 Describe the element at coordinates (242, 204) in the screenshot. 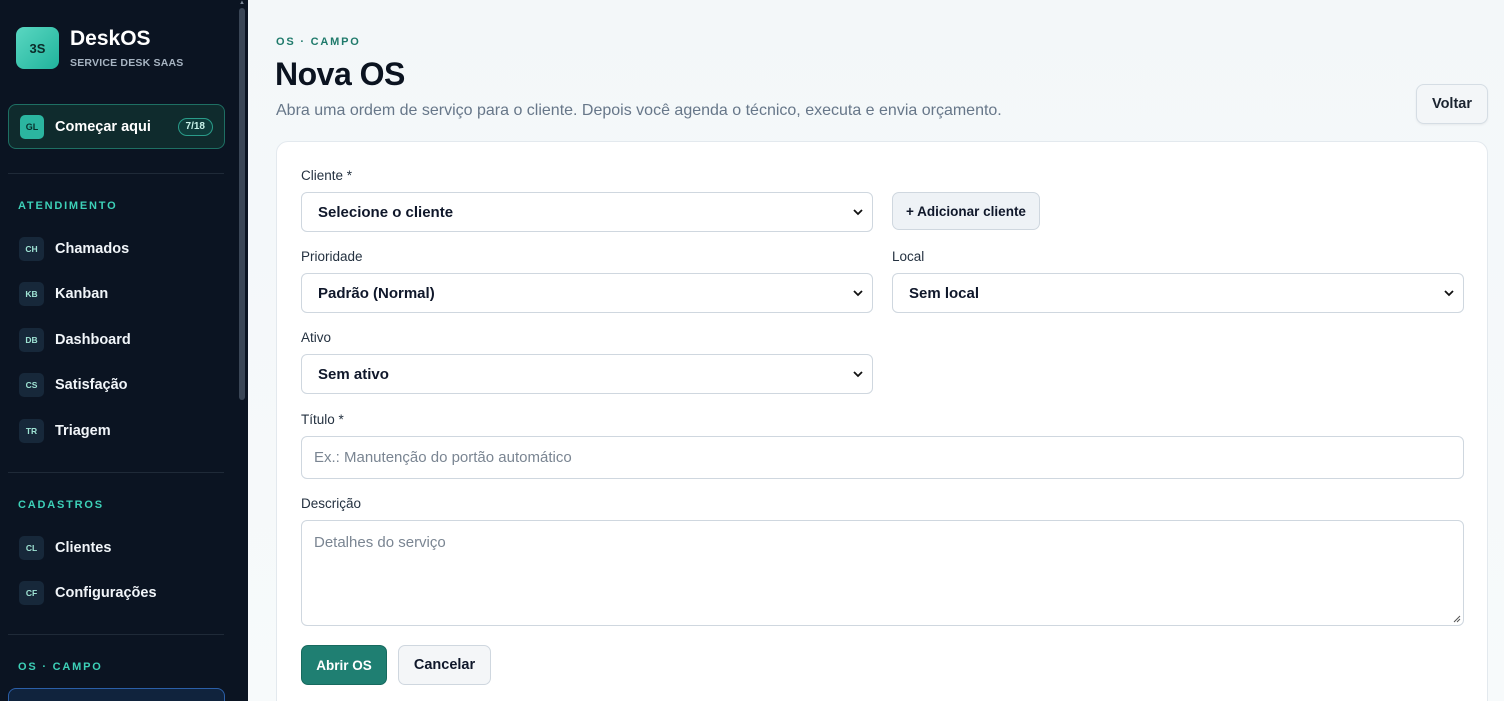

I see `scrollbar-thumb` at that location.